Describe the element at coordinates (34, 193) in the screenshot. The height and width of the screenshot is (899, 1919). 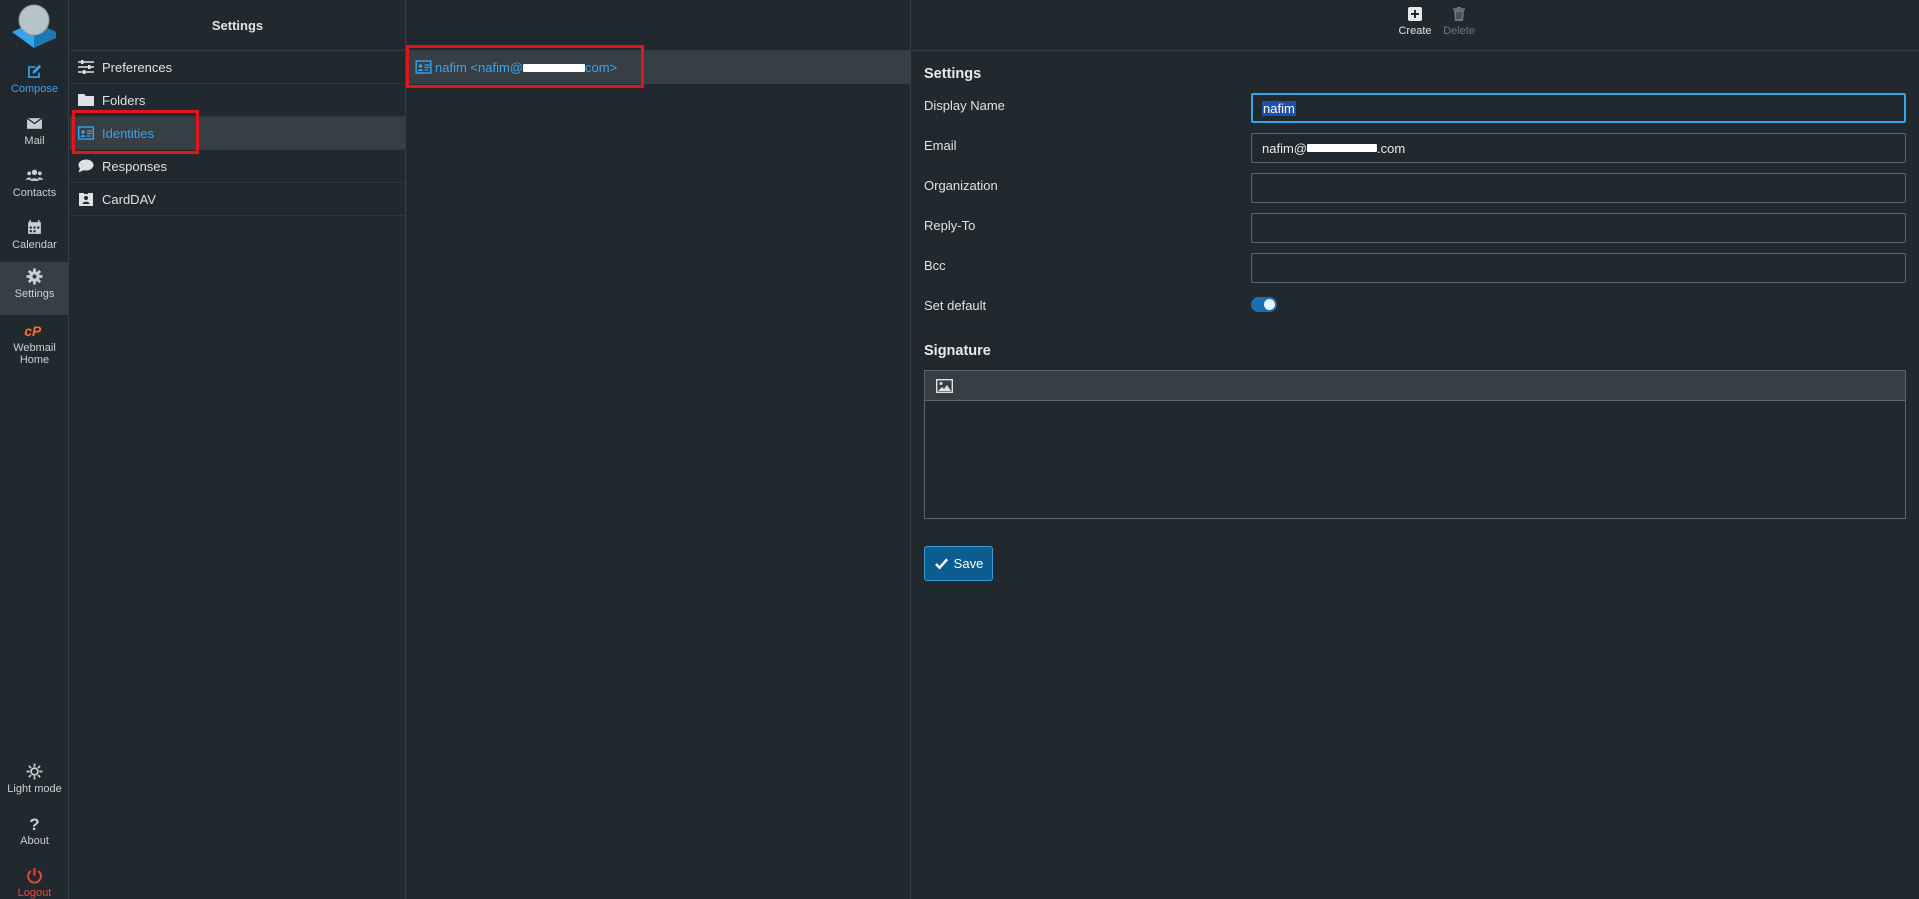
I see `nav-contacts-label: Contacts` at that location.